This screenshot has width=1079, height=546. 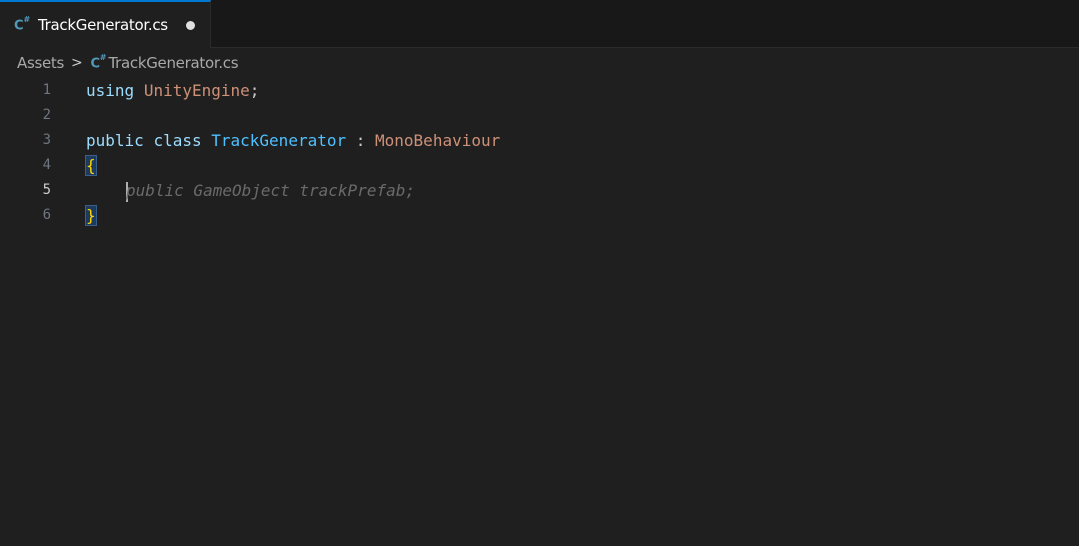 I want to click on breadcrumb-folder: Assets, so click(x=40, y=63).